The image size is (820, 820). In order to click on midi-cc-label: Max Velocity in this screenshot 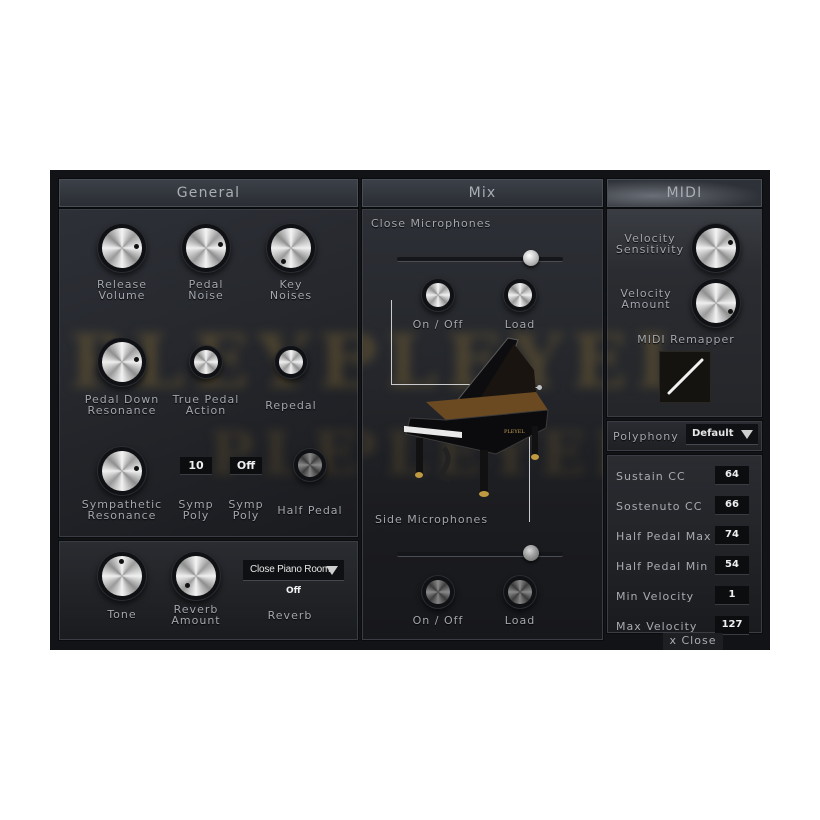, I will do `click(657, 626)`.